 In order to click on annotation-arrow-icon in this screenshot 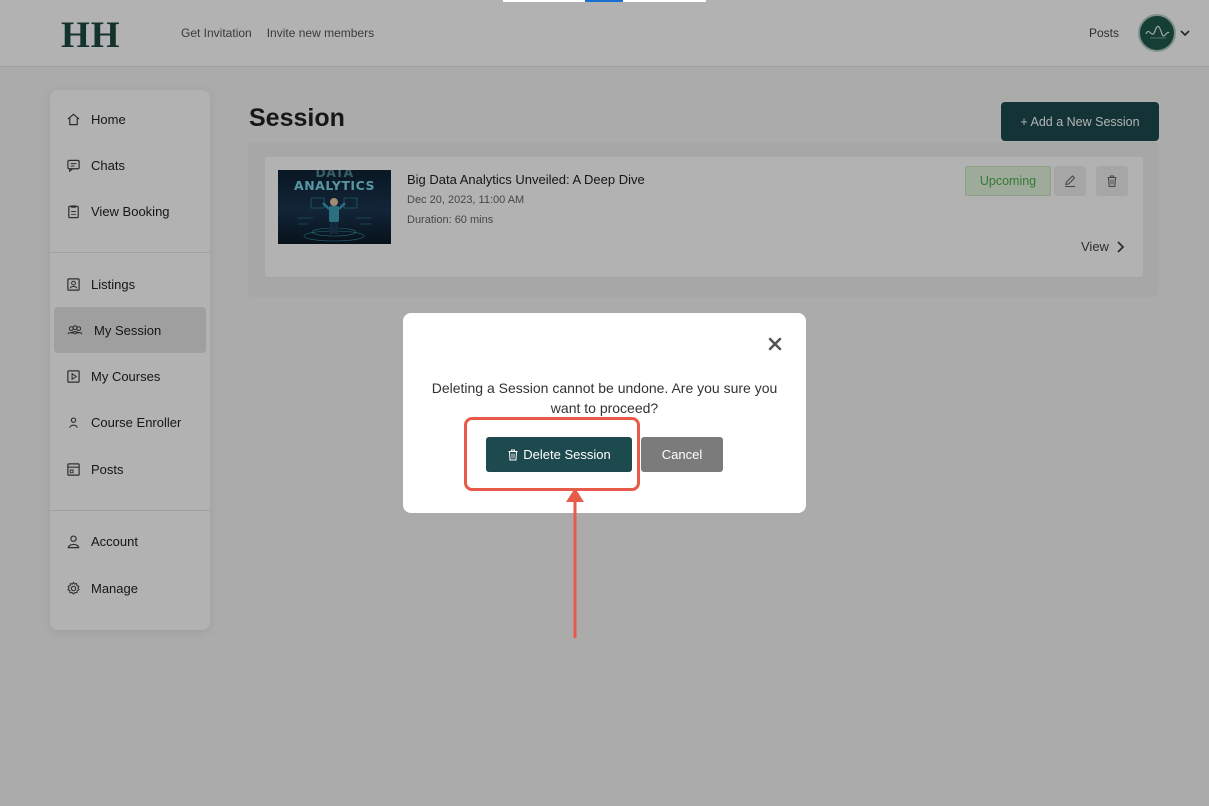, I will do `click(575, 563)`.